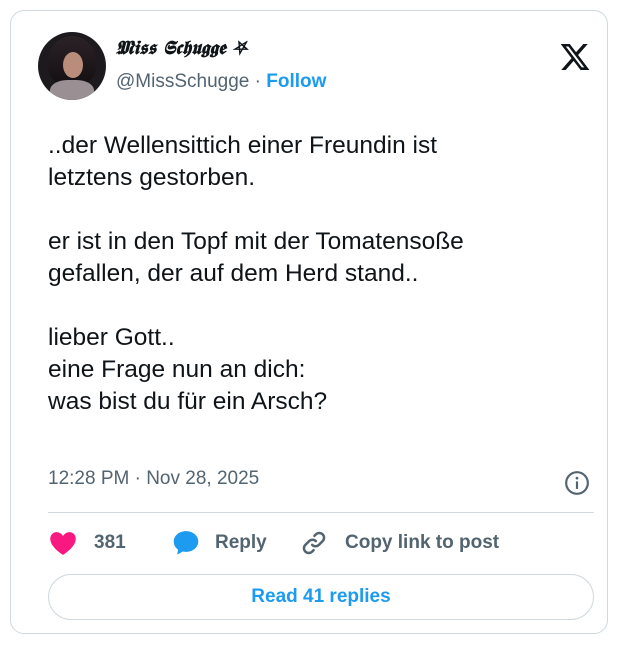 This screenshot has height=646, width=620. I want to click on avatar, so click(72, 66).